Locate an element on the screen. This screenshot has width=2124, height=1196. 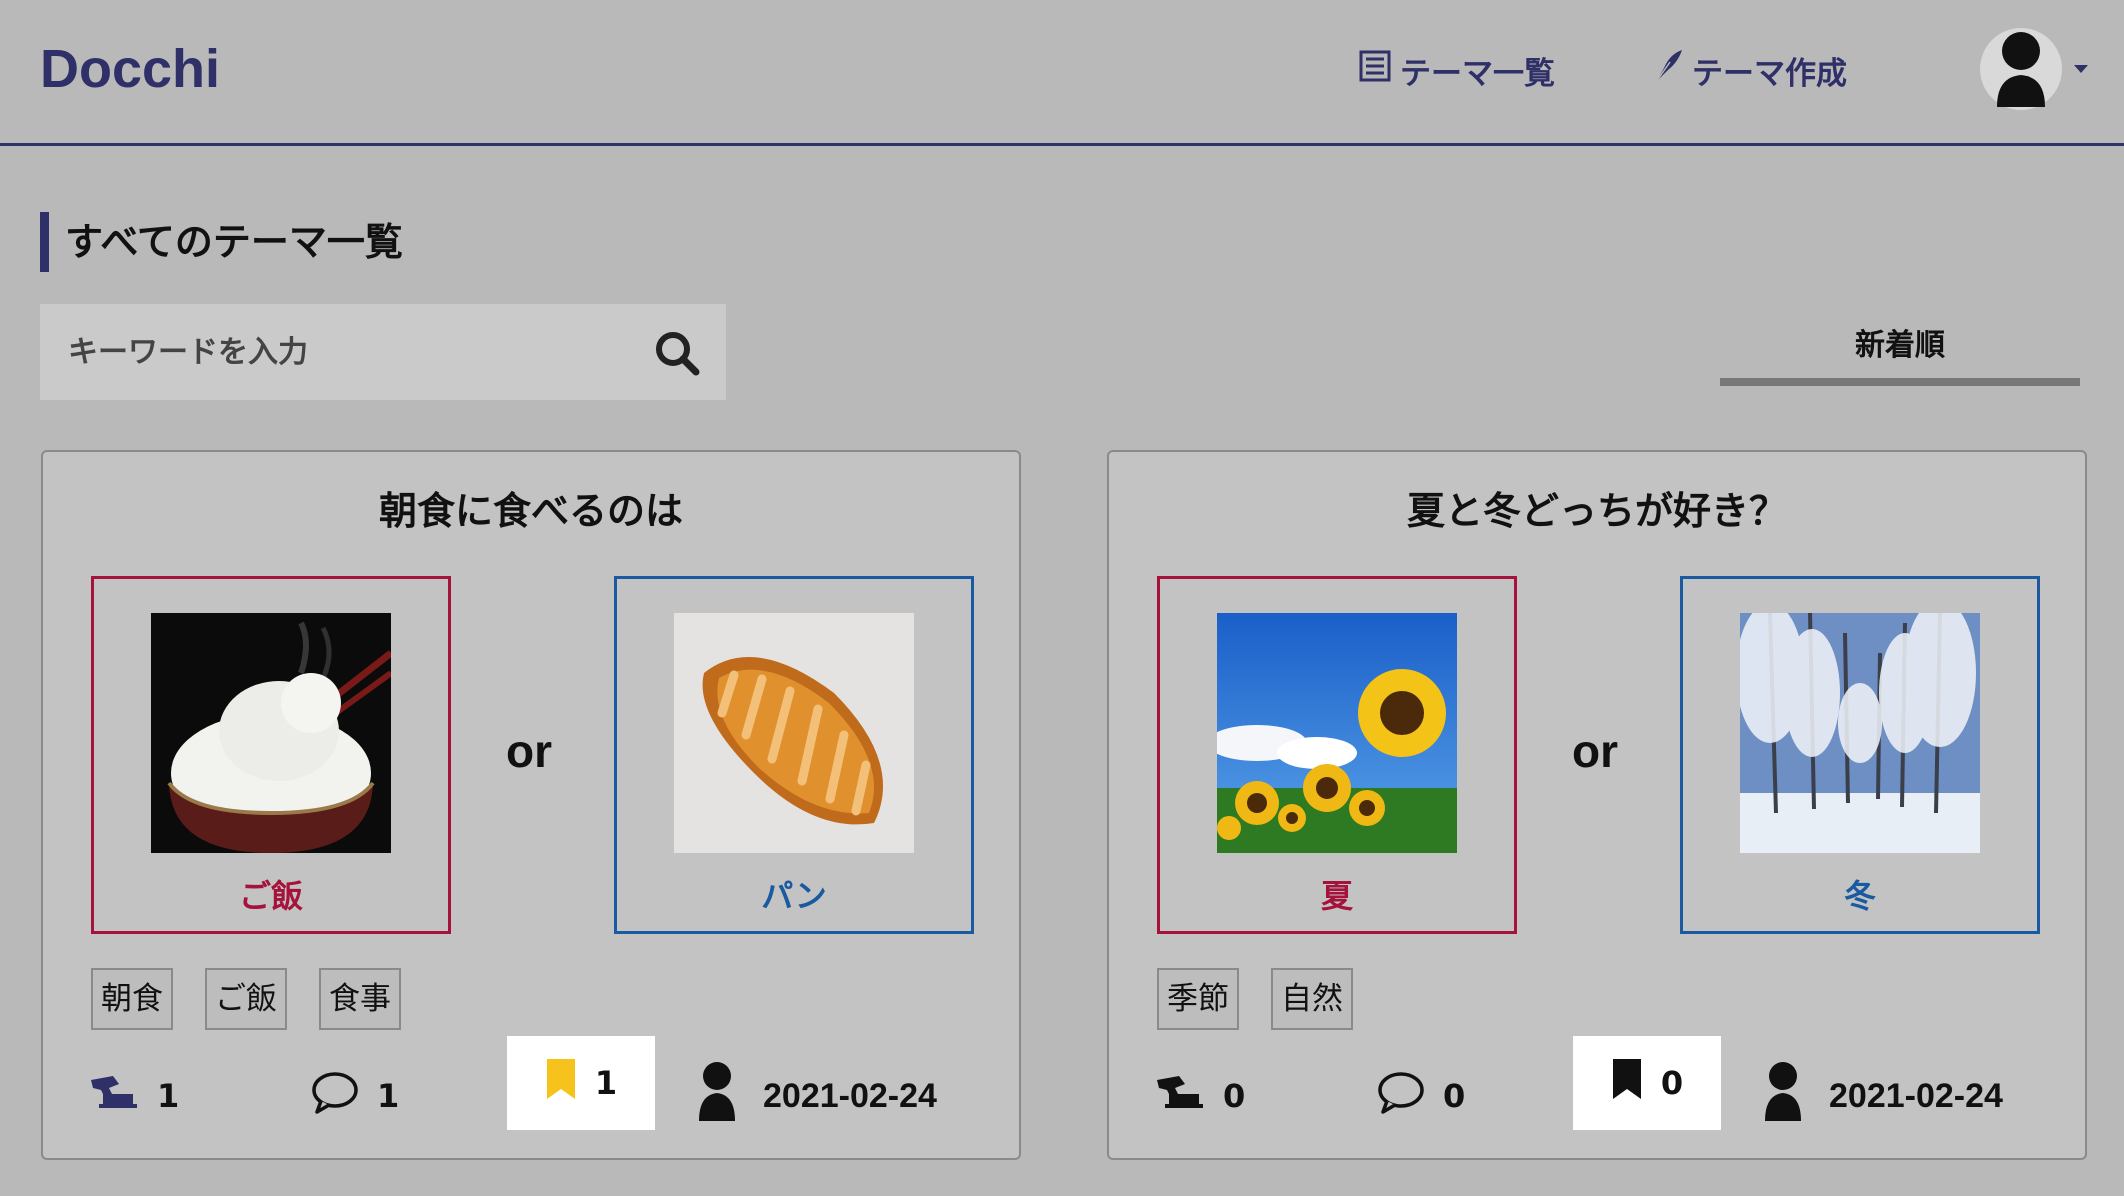
theme-title: 夏と冬どっちが好き？ is located at coordinates (1597, 507).